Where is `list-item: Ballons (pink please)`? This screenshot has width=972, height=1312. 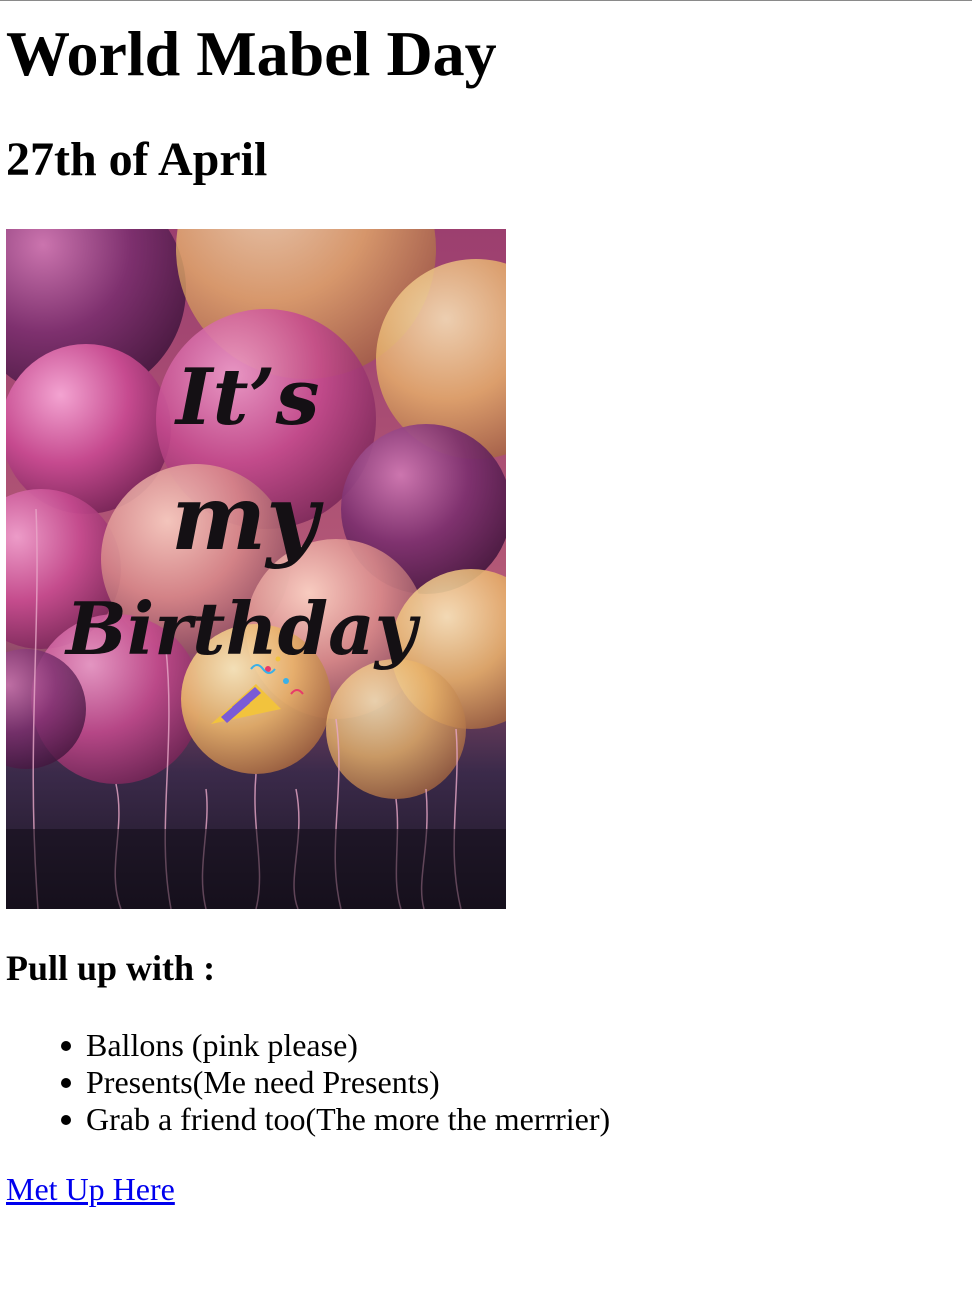
list-item: Ballons (pink please) is located at coordinates (308, 1045).